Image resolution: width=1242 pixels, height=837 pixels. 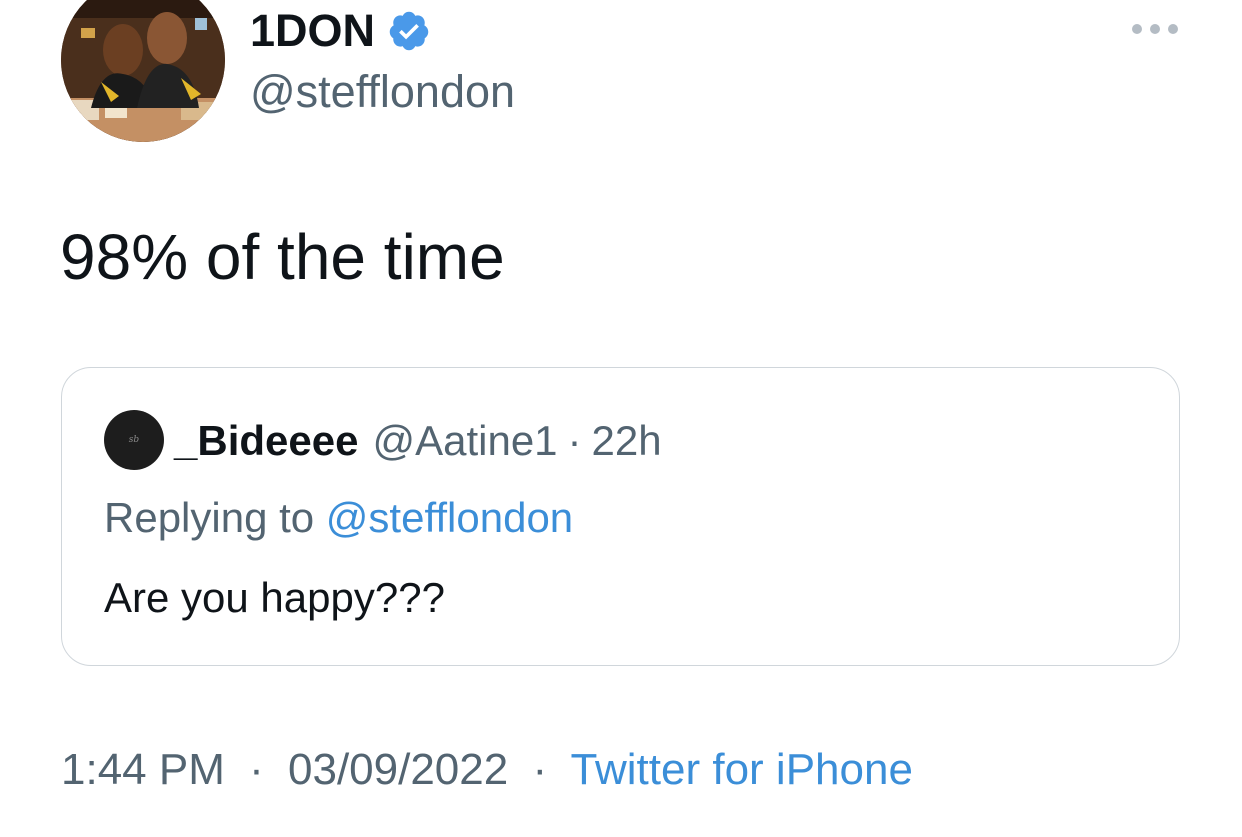 I want to click on avatar-logo-icon: sb, so click(x=134, y=440).